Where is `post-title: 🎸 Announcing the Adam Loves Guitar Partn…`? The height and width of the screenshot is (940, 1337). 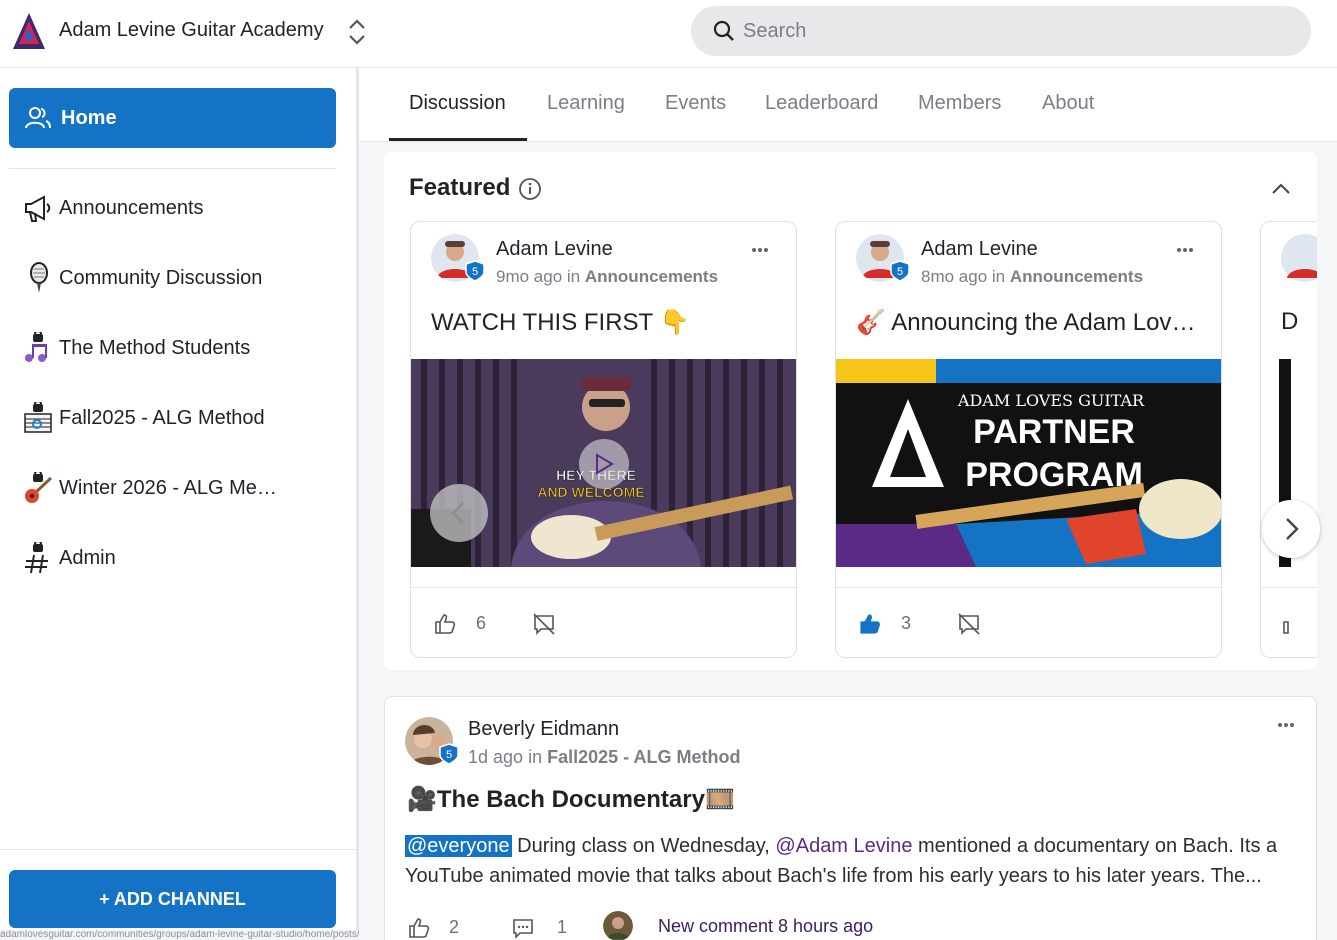
post-title: 🎸 Announcing the Adam Loves Guitar Partn… is located at coordinates (1031, 322).